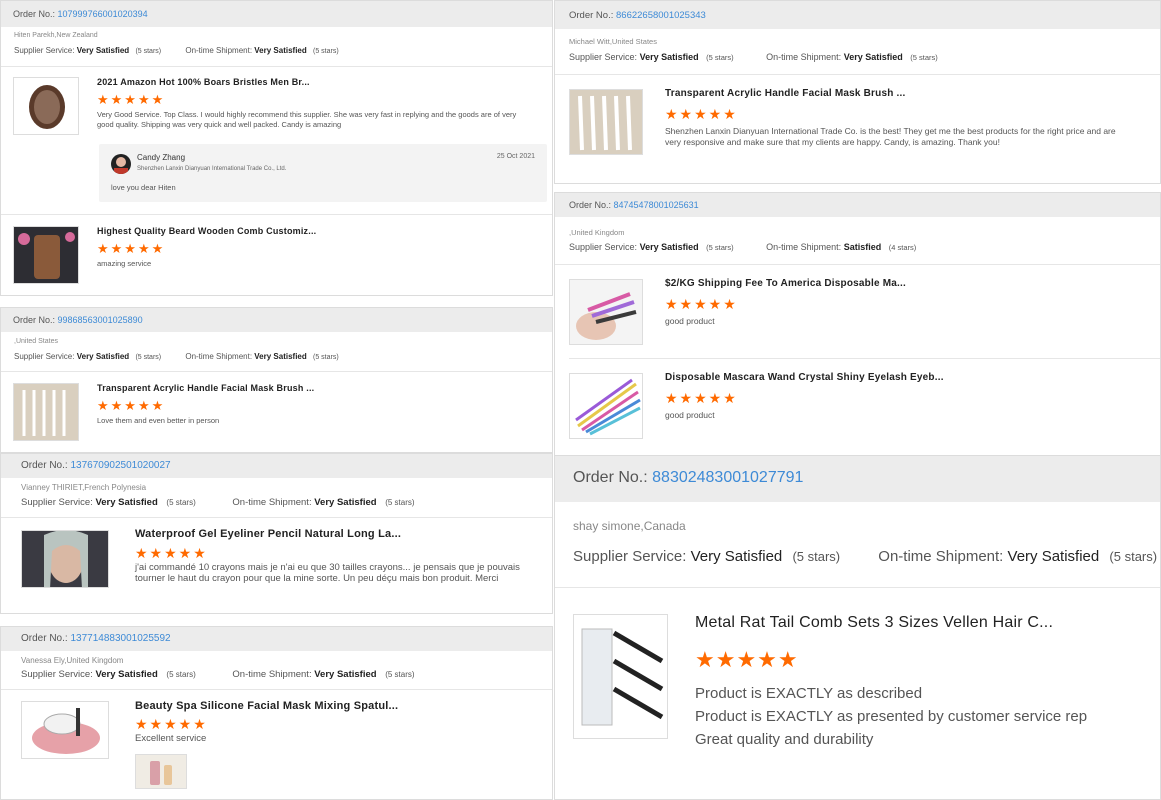  I want to click on order-header: Order No.: 99868563001025890, so click(276, 320).